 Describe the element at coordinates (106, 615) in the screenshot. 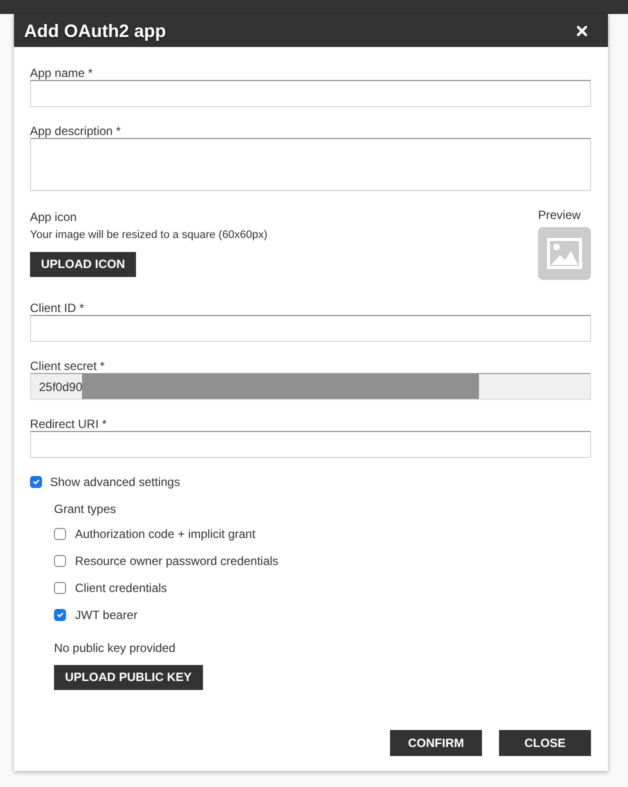

I see `checkbox-label: JWT bearer` at that location.